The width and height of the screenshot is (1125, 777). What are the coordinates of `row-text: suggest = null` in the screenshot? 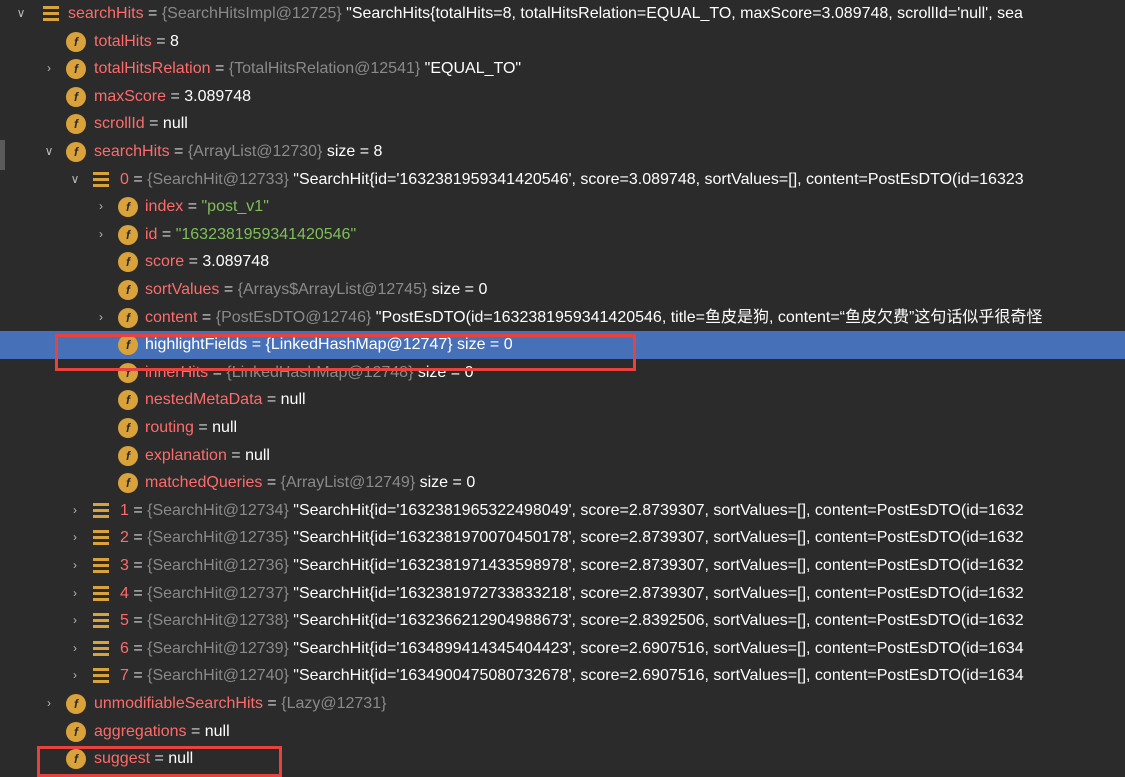 It's located at (144, 759).